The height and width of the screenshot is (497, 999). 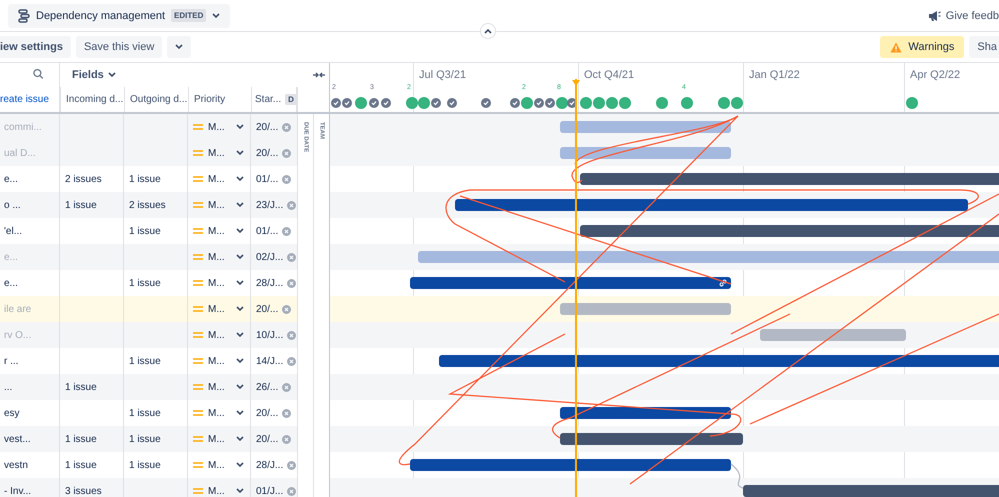 What do you see at coordinates (774, 75) in the screenshot?
I see `quarter-label: Jan Q1/22` at bounding box center [774, 75].